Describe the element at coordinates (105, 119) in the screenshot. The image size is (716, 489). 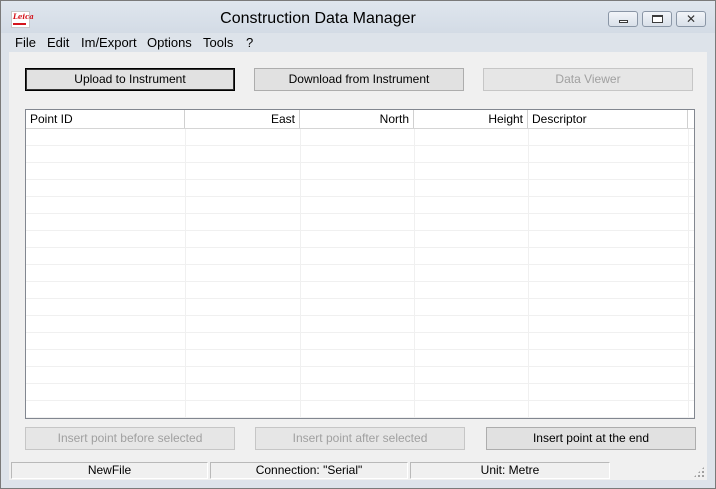
I see `column-header-point-id: Point ID` at that location.